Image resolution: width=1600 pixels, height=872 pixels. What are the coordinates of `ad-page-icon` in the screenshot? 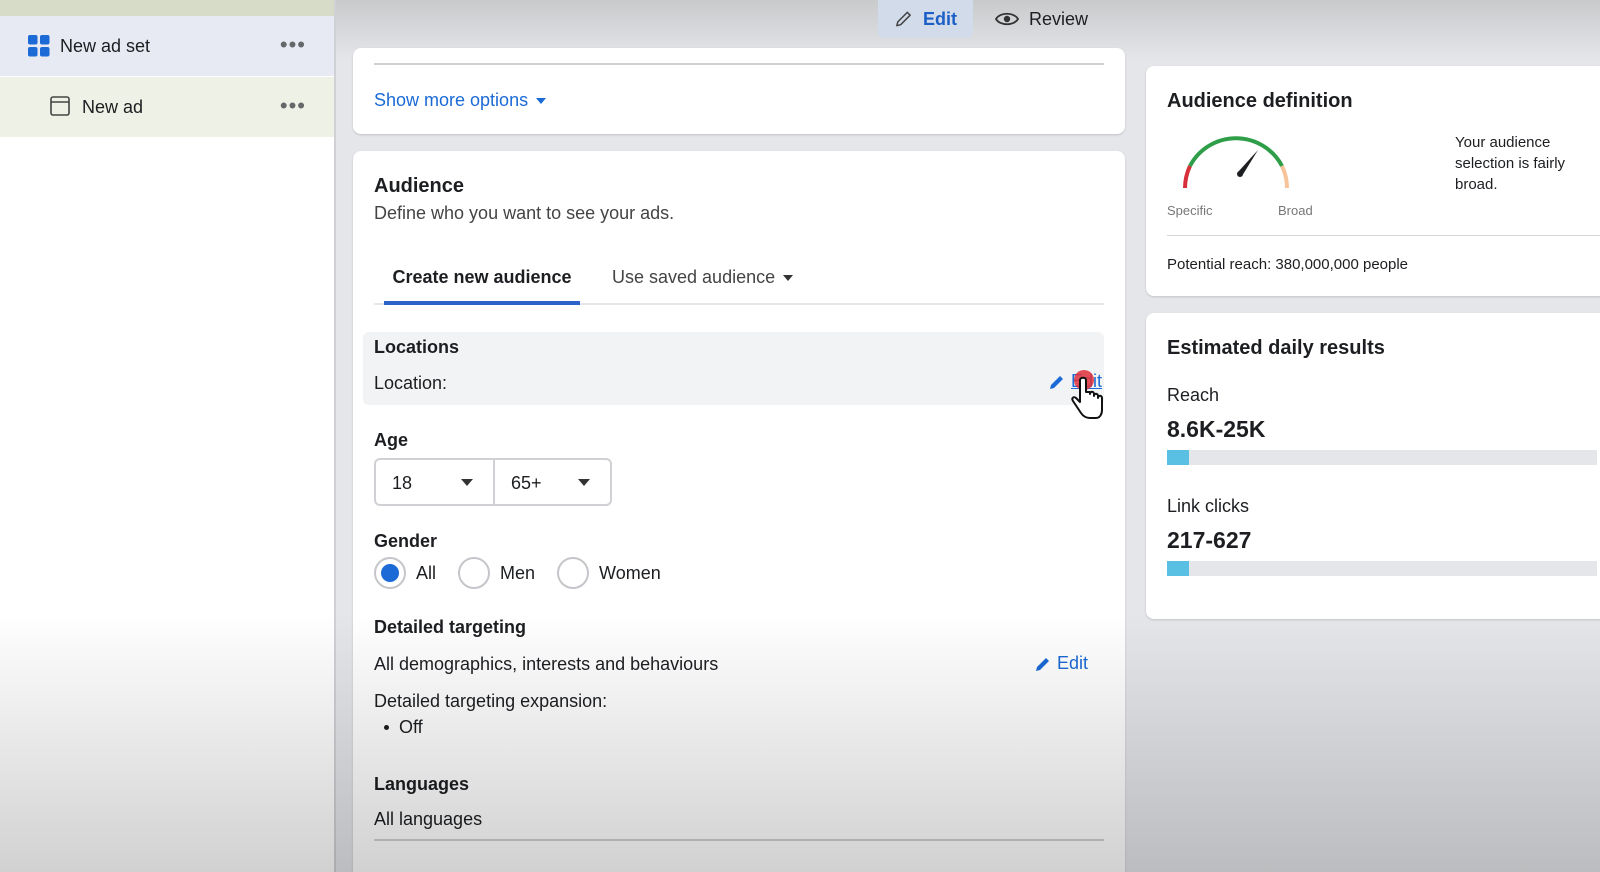 It's located at (60, 106).